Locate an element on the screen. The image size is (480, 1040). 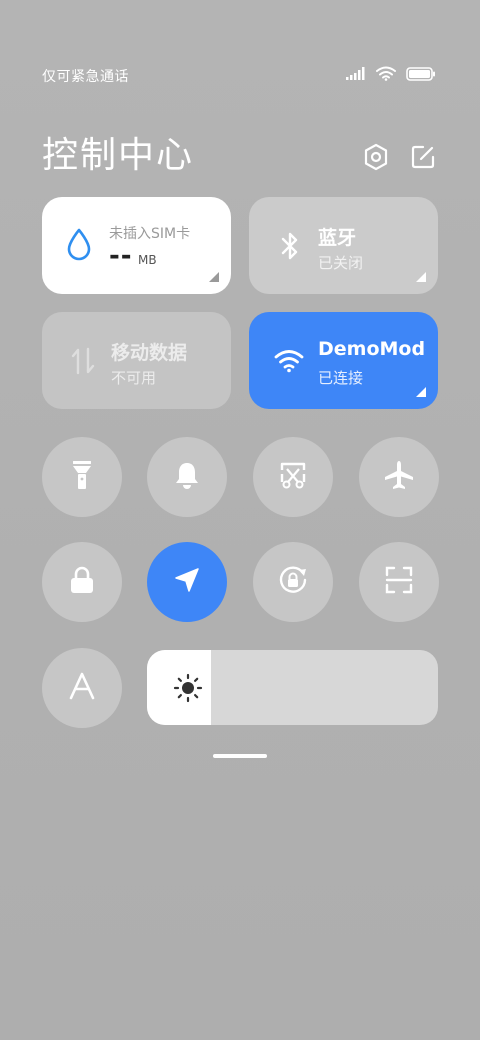
bluetooth-status: 已关闭 is located at coordinates (341, 263).